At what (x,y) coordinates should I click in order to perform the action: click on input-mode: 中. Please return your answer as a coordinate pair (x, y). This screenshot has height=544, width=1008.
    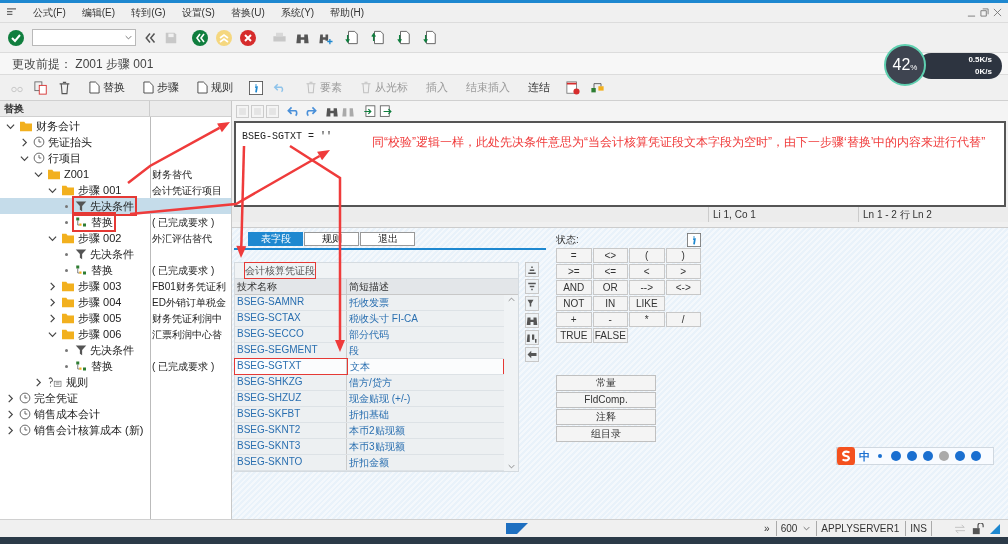
    Looking at the image, I should click on (864, 456).